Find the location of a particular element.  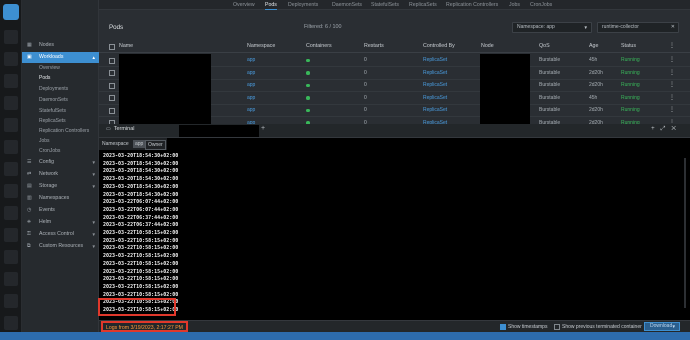

sidebar-item-storage: ▤ Storage ▼ is located at coordinates (60, 186).